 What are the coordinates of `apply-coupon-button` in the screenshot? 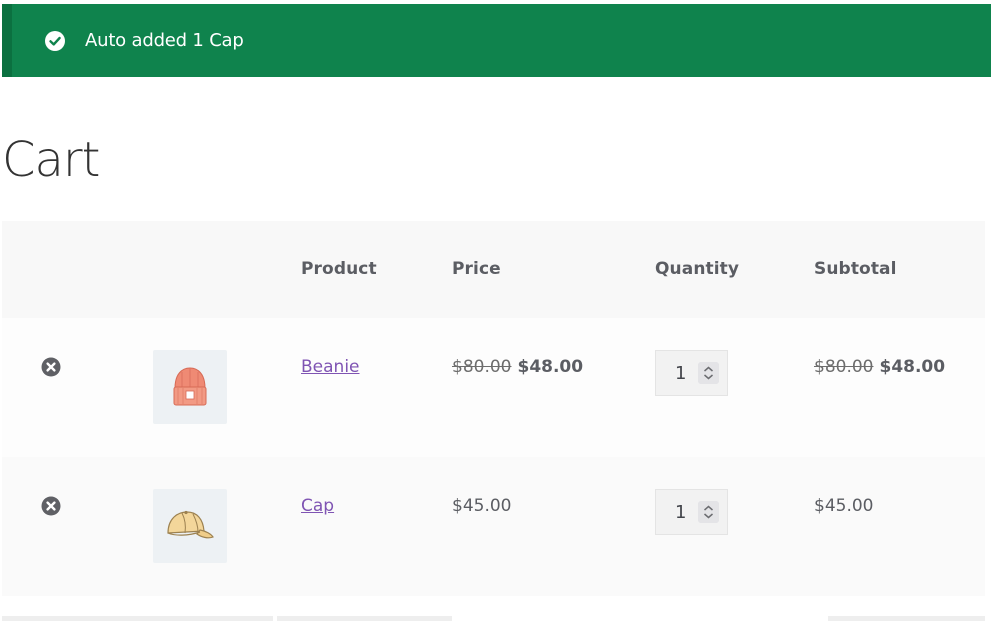 It's located at (364, 618).